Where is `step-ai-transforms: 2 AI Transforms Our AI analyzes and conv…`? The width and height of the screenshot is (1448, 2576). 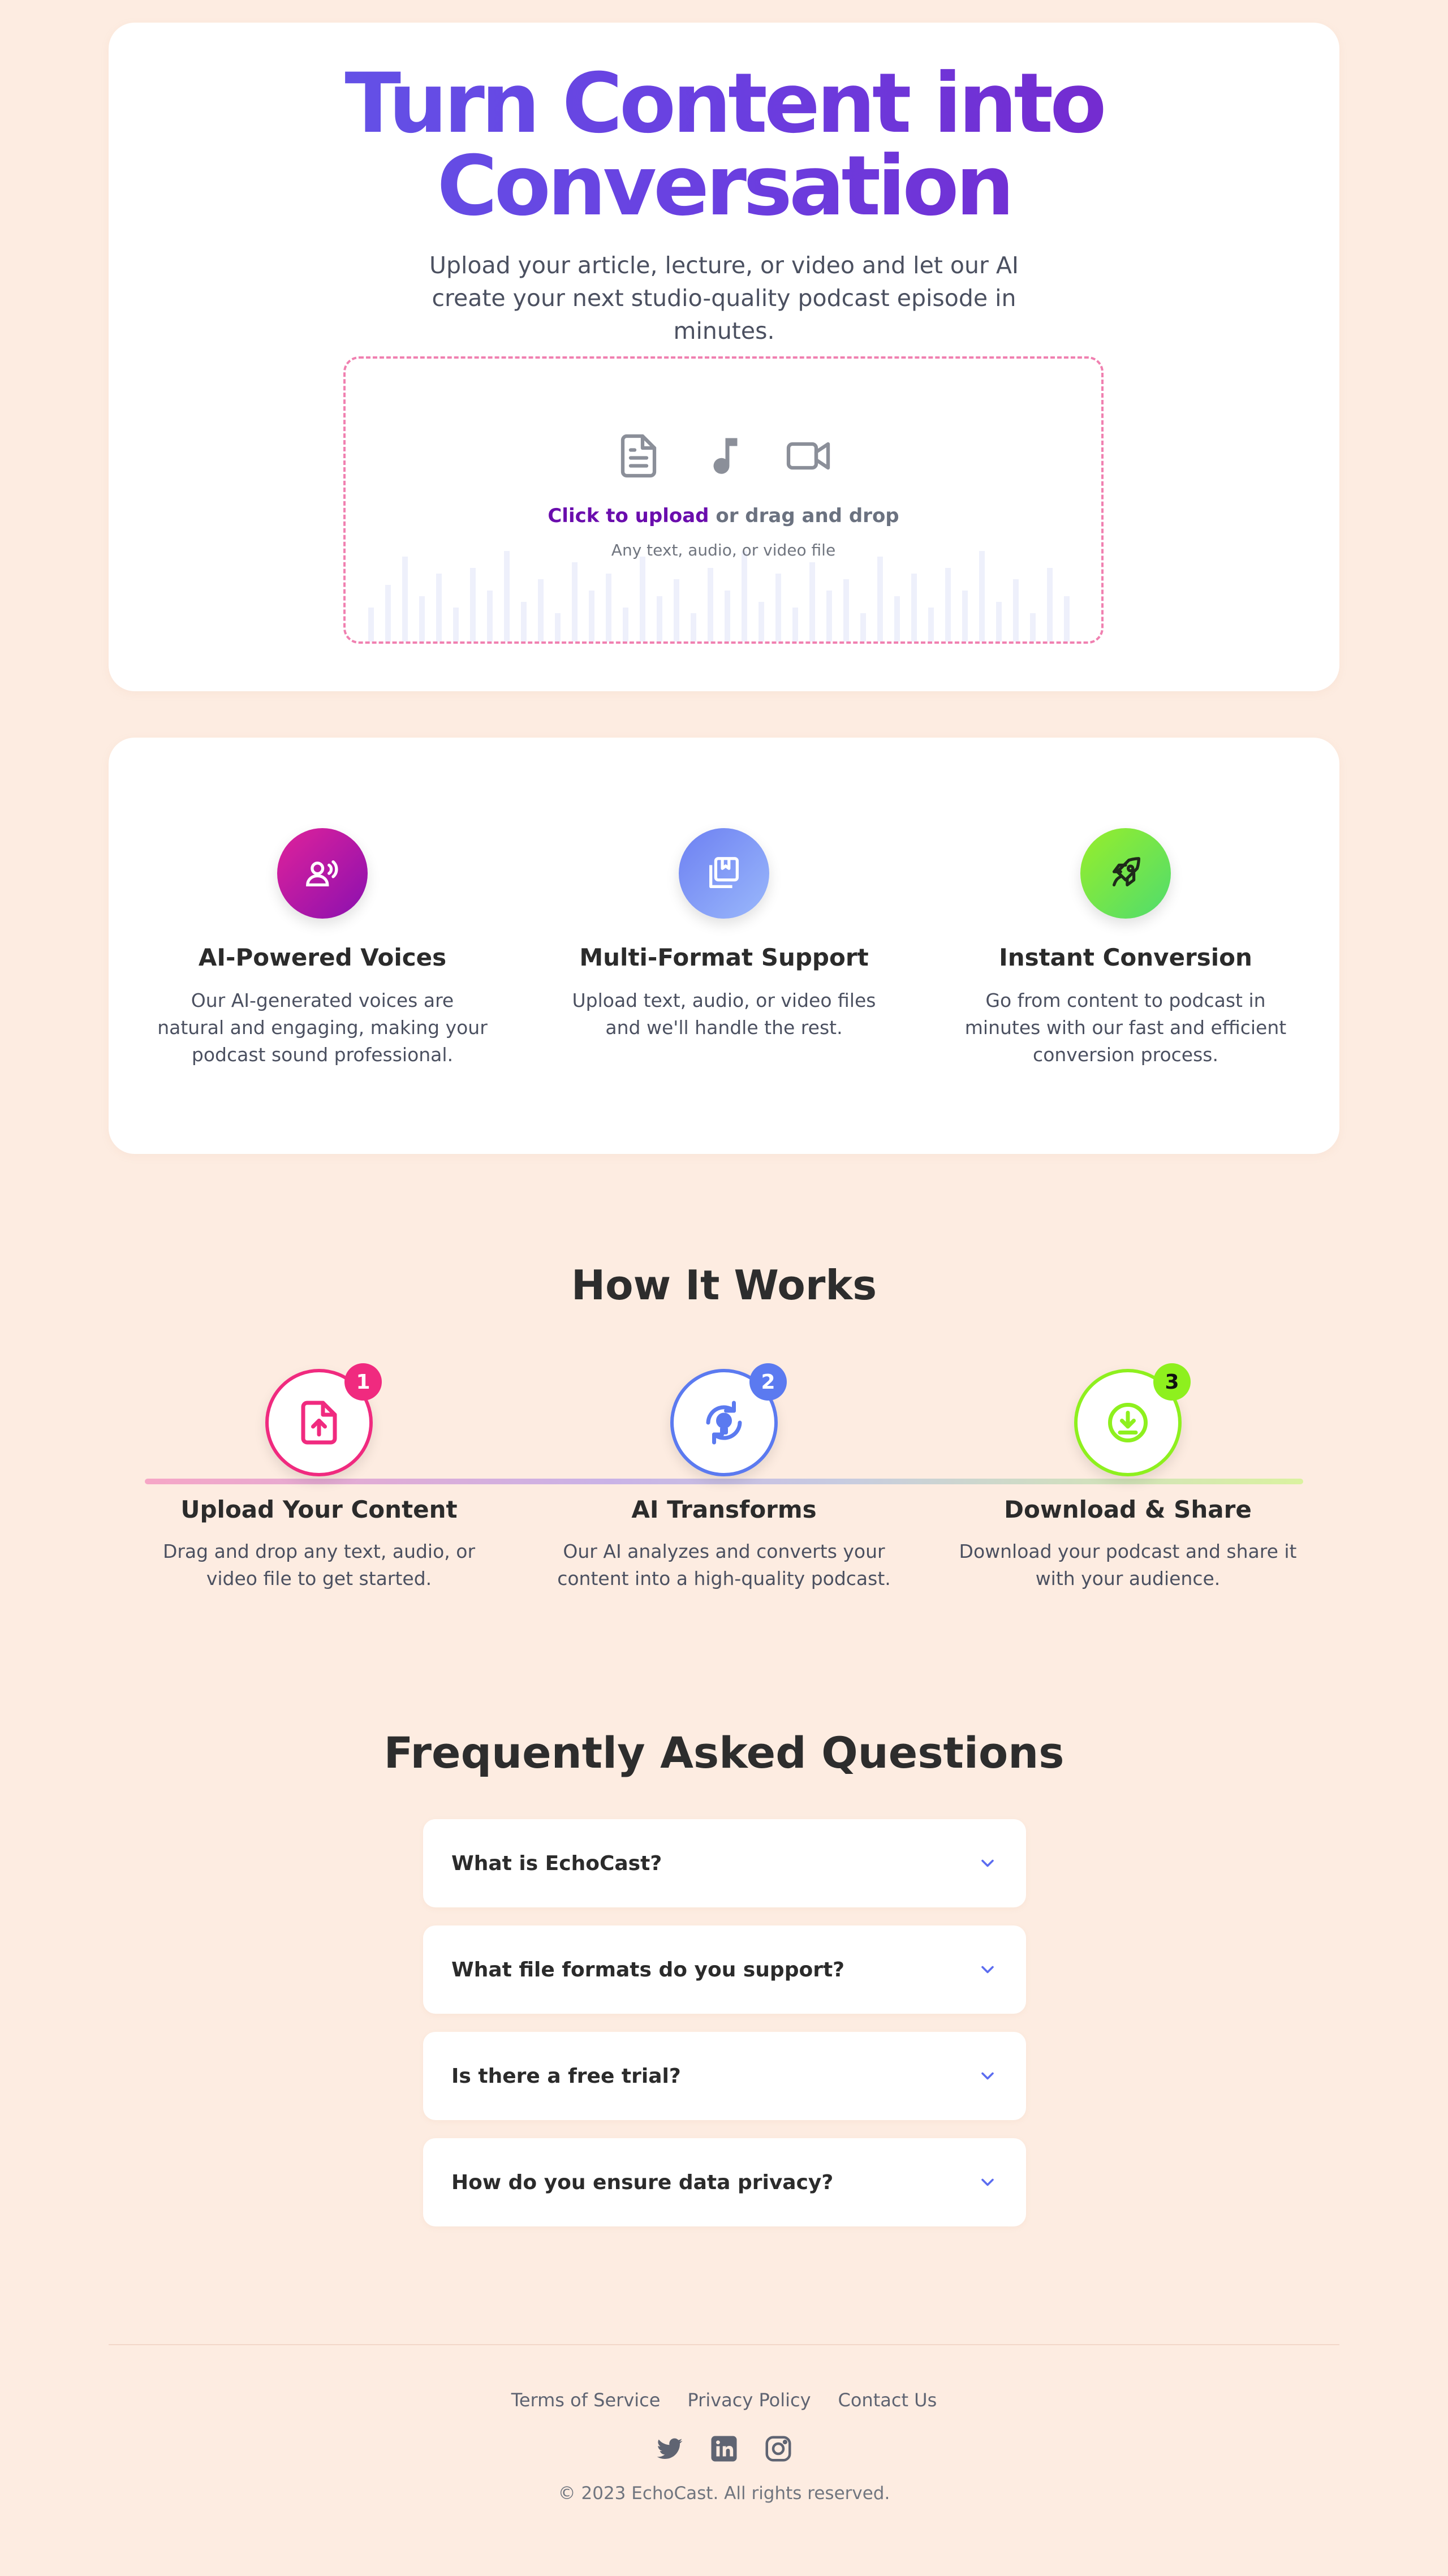 step-ai-transforms: 2 AI Transforms Our AI analyzes and conv… is located at coordinates (724, 1477).